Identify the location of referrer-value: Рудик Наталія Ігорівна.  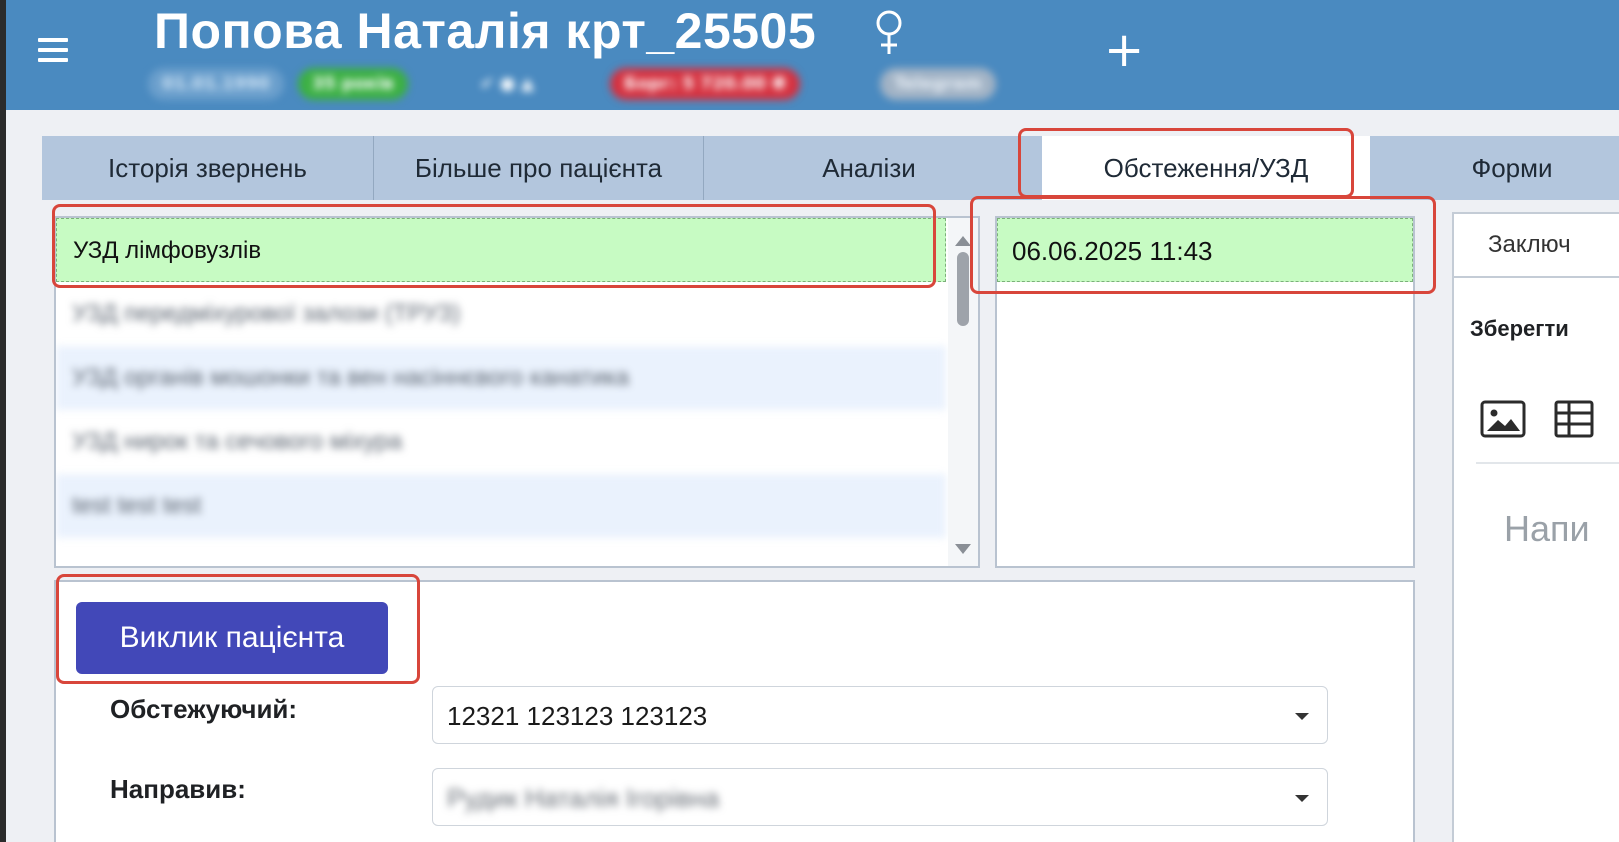
(583, 798).